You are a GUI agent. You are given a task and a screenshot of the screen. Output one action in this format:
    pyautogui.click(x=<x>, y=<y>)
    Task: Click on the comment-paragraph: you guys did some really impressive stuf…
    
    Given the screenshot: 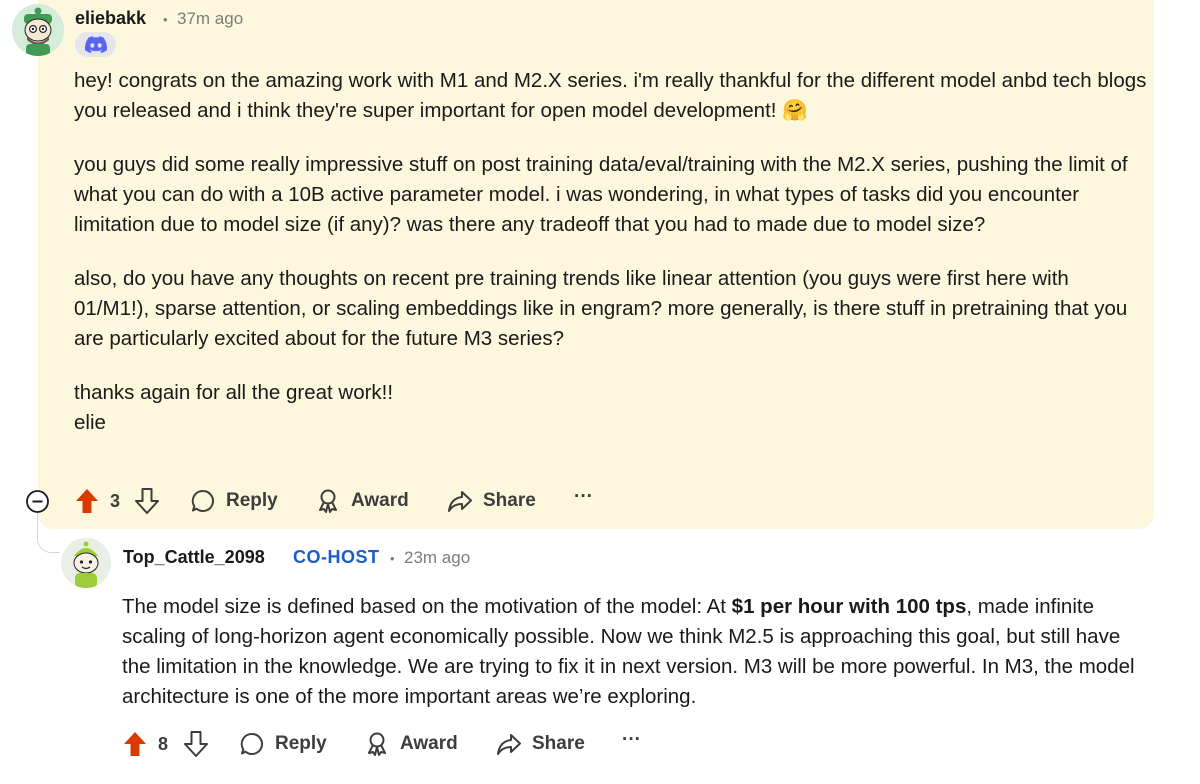 What is the action you would take?
    pyautogui.click(x=601, y=194)
    